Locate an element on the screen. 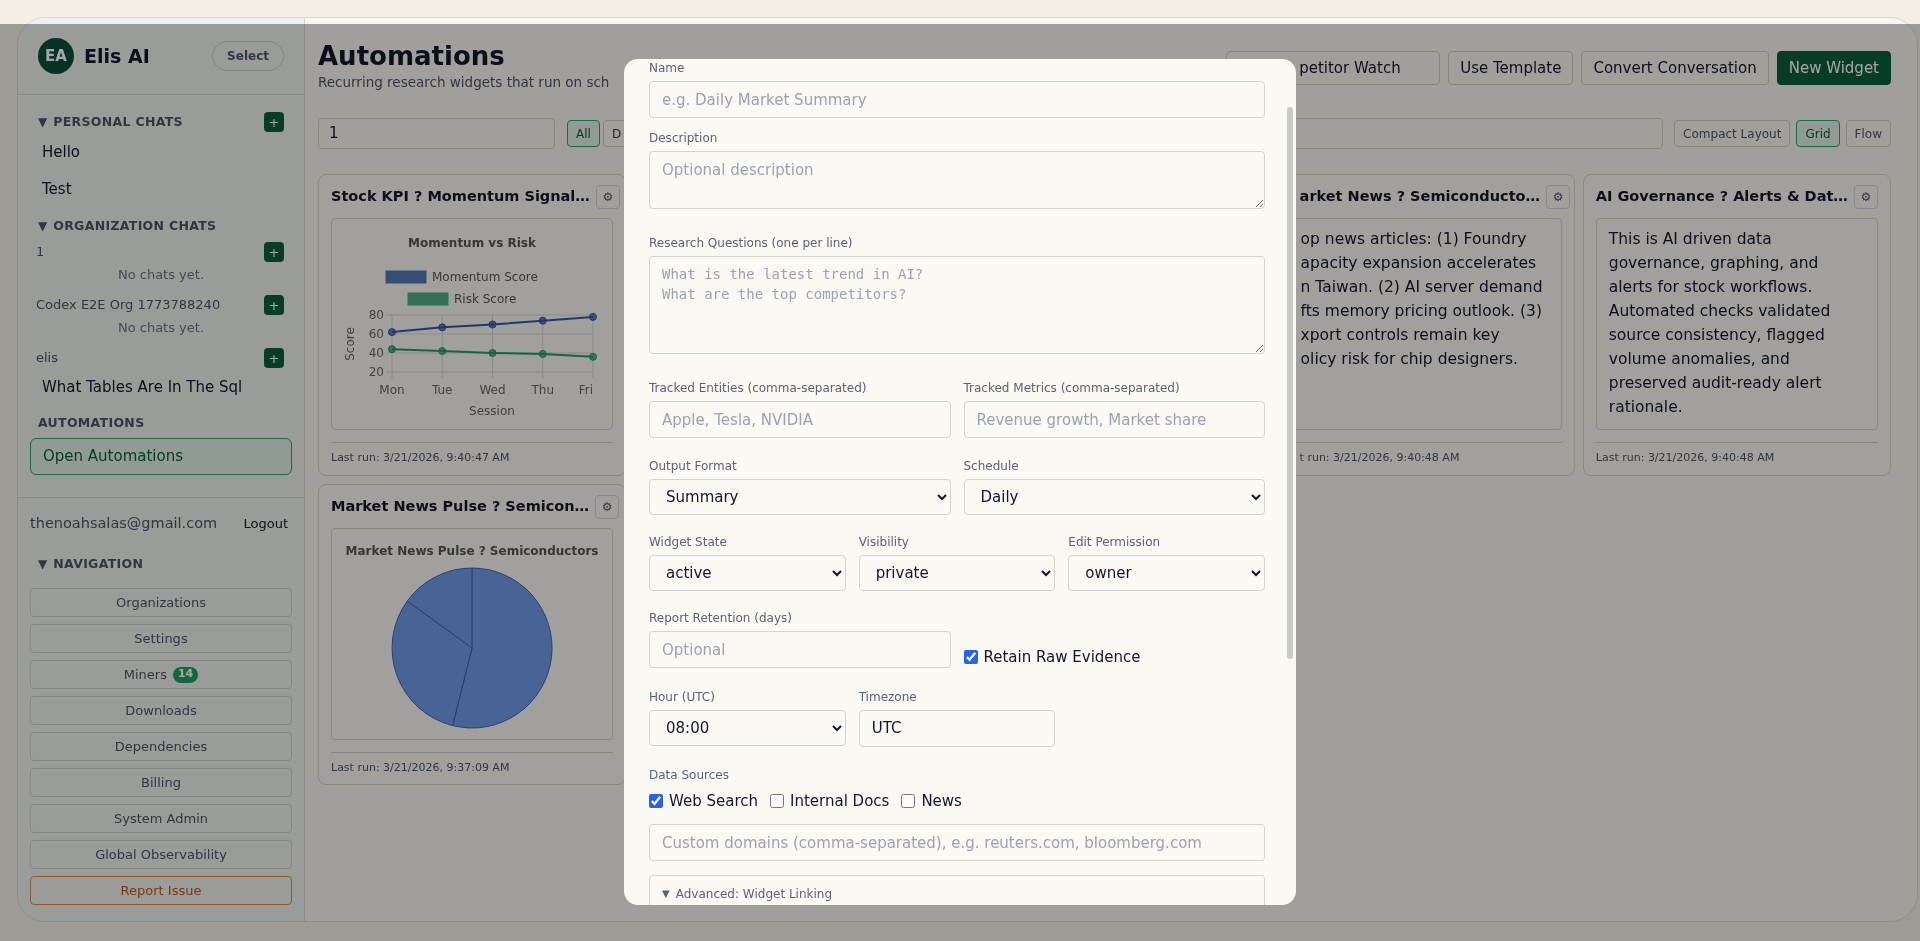 The image size is (1920, 941). field-label: Research Questions (one per line) is located at coordinates (751, 243).